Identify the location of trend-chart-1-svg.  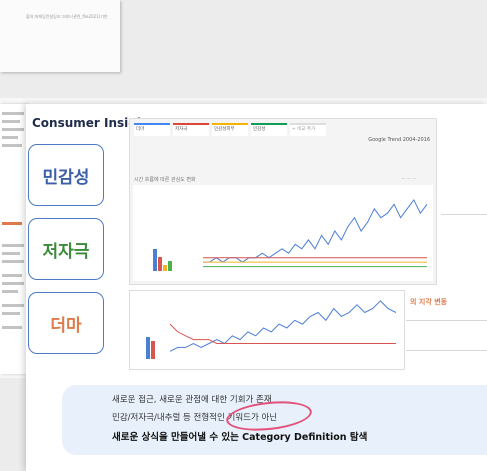
(290, 234).